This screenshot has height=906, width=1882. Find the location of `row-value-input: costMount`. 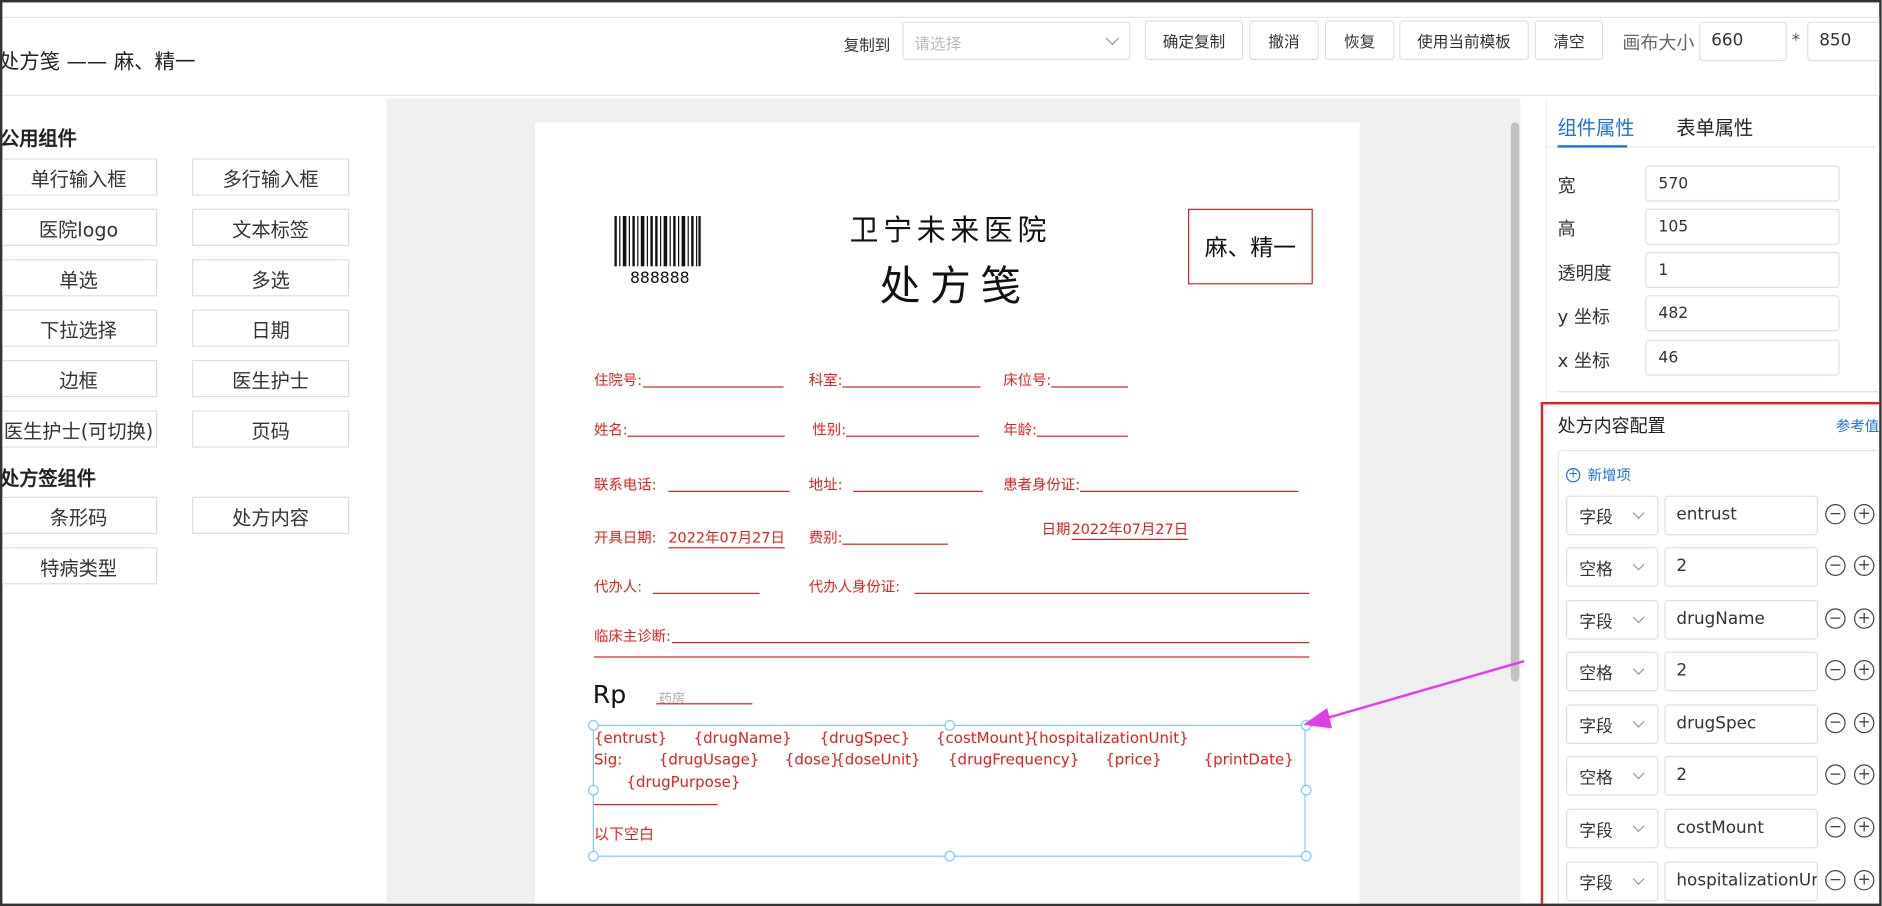

row-value-input: costMount is located at coordinates (1741, 828).